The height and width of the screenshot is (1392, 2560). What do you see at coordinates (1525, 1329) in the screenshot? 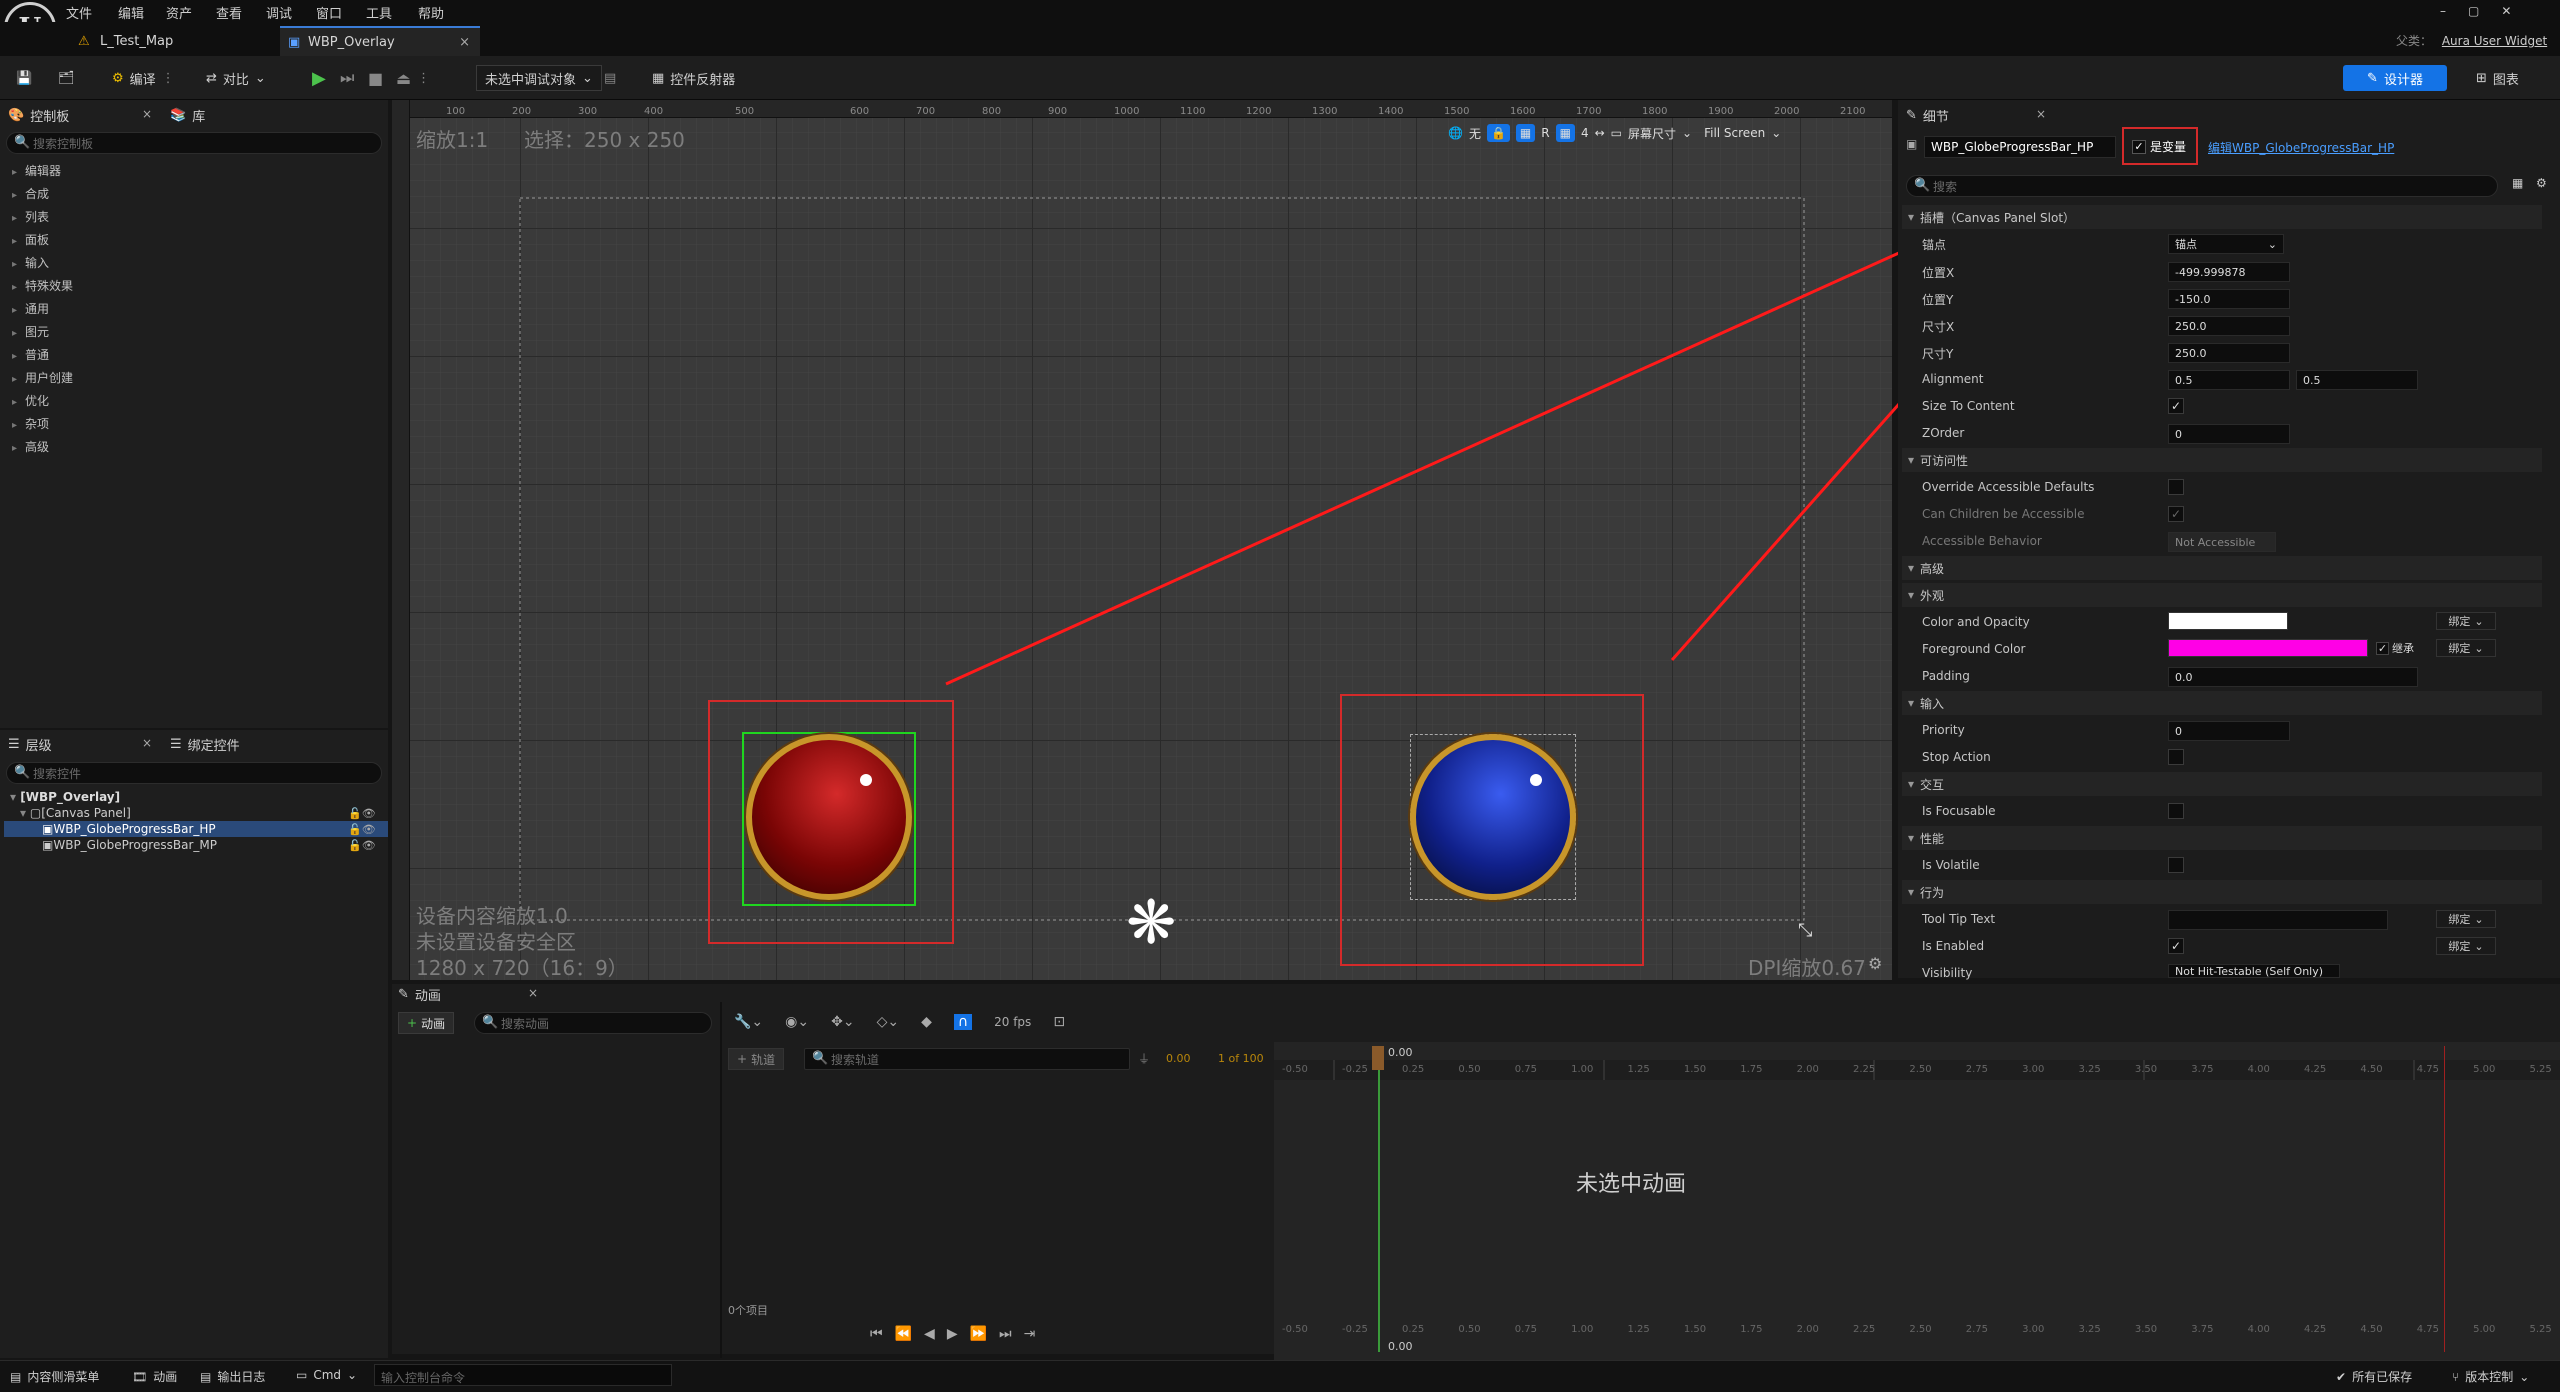
I see `timeline-label: 0.75` at bounding box center [1525, 1329].